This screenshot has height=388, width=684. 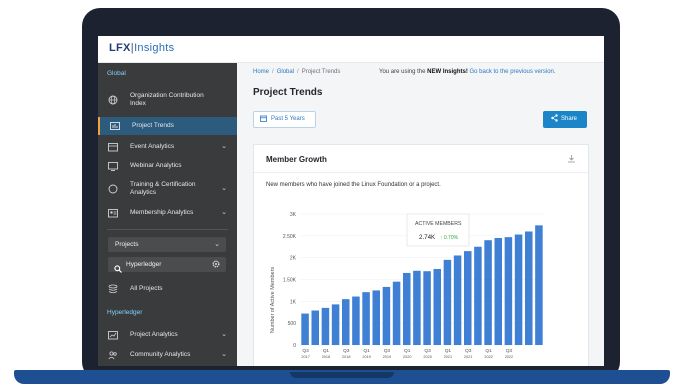 What do you see at coordinates (127, 244) in the screenshot?
I see `projects-select-value: Projects` at bounding box center [127, 244].